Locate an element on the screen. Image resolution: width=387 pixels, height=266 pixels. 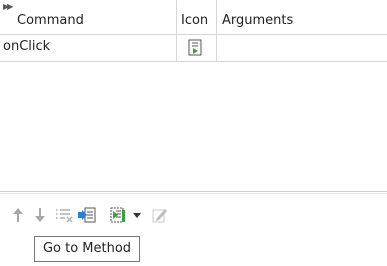
column-header-arguments: Arguments is located at coordinates (257, 17).